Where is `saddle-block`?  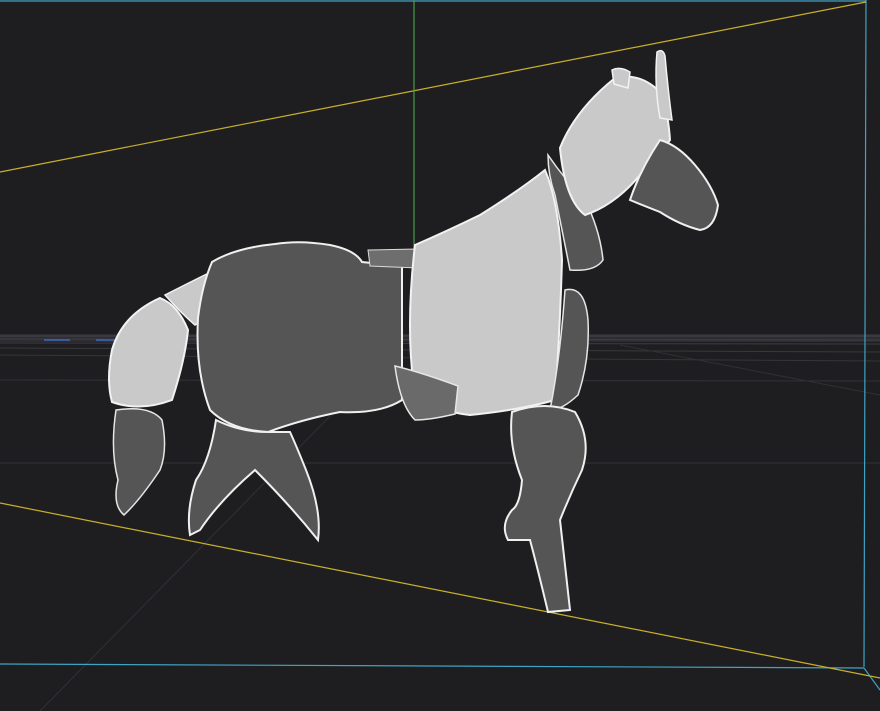 saddle-block is located at coordinates (393, 258).